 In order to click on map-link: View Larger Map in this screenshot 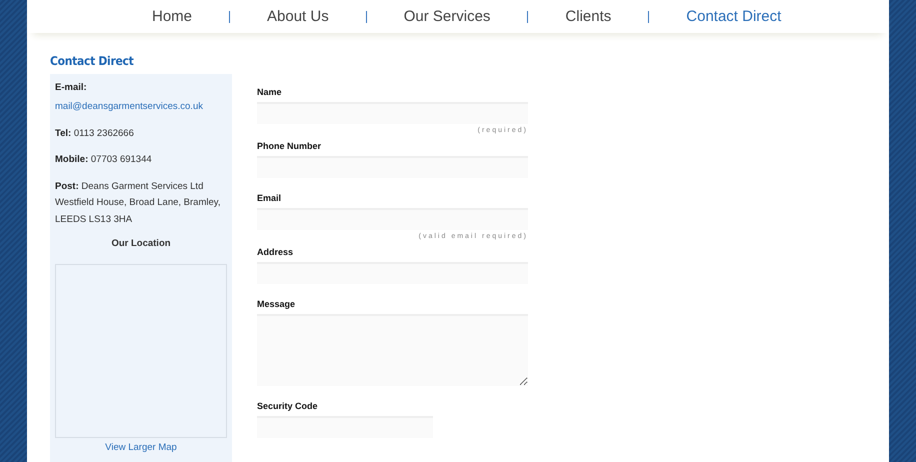, I will do `click(141, 447)`.